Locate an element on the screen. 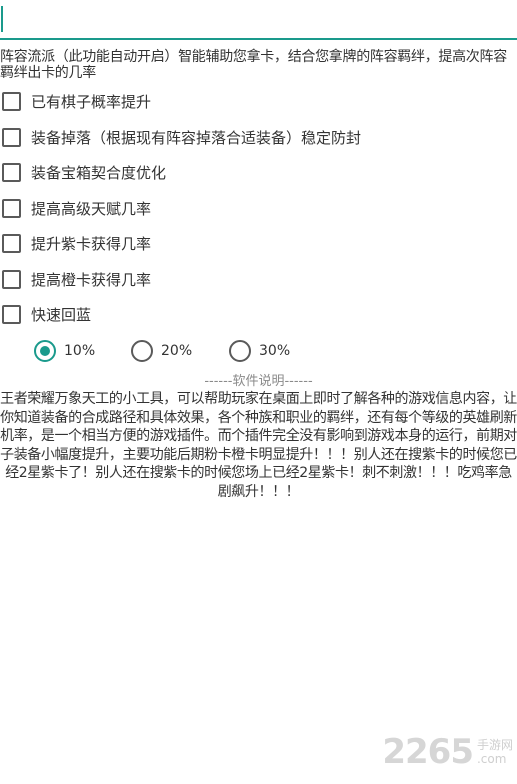 Image resolution: width=517 pixels, height=784 pixels. option-label: 已有棋子概率提升 is located at coordinates (91, 101).